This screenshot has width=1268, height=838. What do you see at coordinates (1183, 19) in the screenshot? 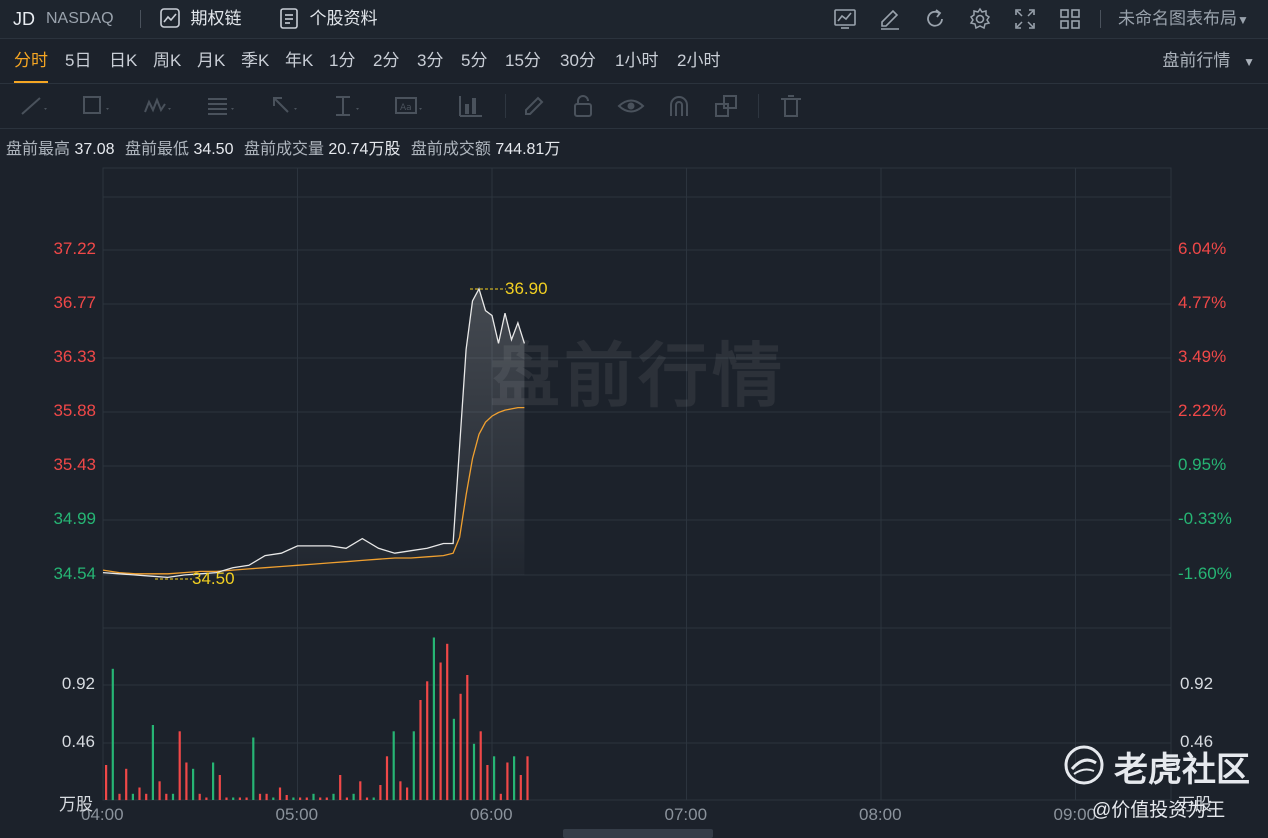
I see `layout-selector: 未命名图表布局▼` at bounding box center [1183, 19].